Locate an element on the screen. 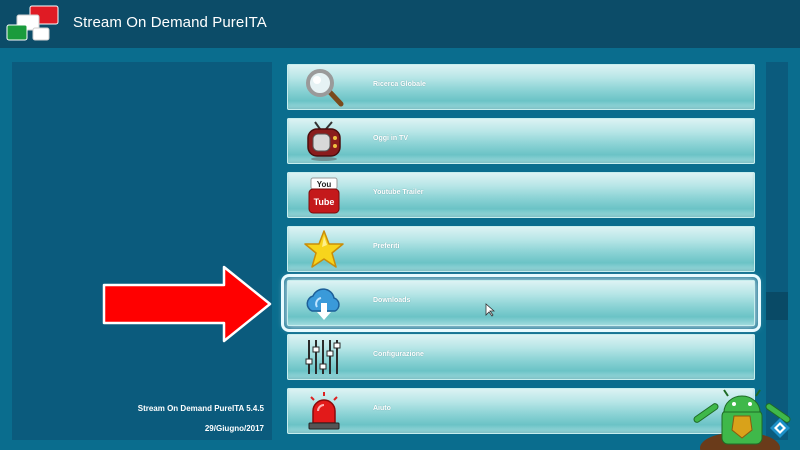  red-arrow-icon is located at coordinates (187, 304).